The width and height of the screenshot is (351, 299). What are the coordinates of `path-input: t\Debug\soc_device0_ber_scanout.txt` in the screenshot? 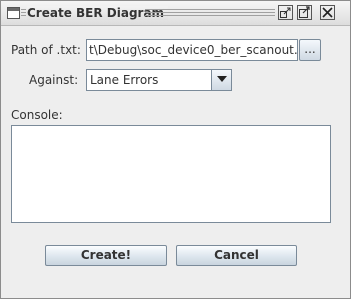 It's located at (192, 50).